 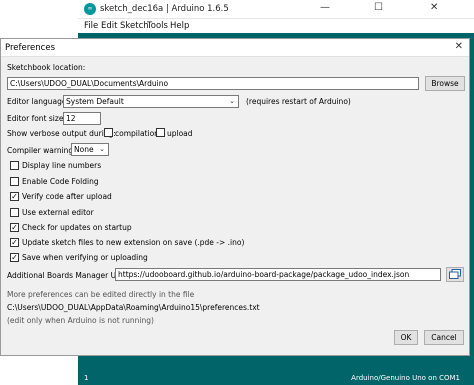 What do you see at coordinates (179, 26) in the screenshot?
I see `menu-help: Help` at bounding box center [179, 26].